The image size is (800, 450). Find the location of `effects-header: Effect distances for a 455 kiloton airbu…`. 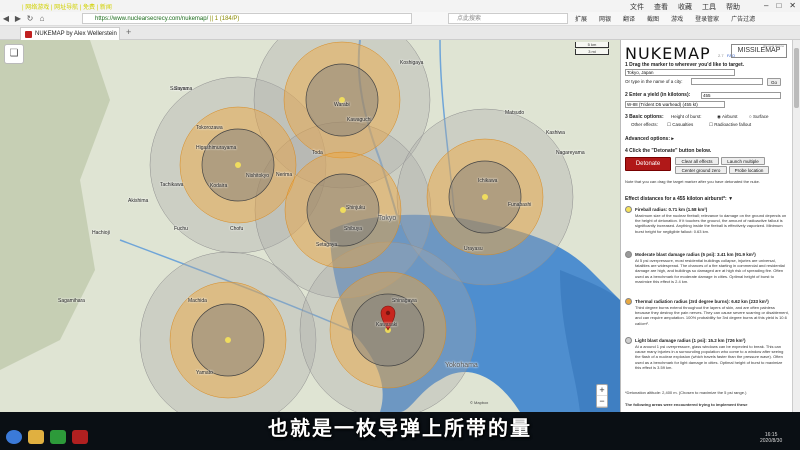

effects-header: Effect distances for a 455 kiloton airbu… is located at coordinates (679, 199).